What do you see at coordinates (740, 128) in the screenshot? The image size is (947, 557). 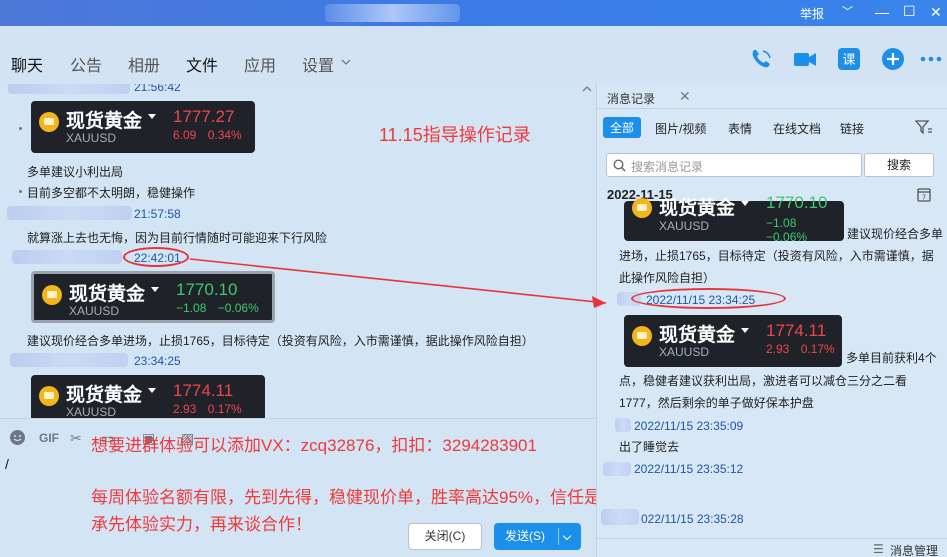 I see `filter-emoji: 表情` at bounding box center [740, 128].